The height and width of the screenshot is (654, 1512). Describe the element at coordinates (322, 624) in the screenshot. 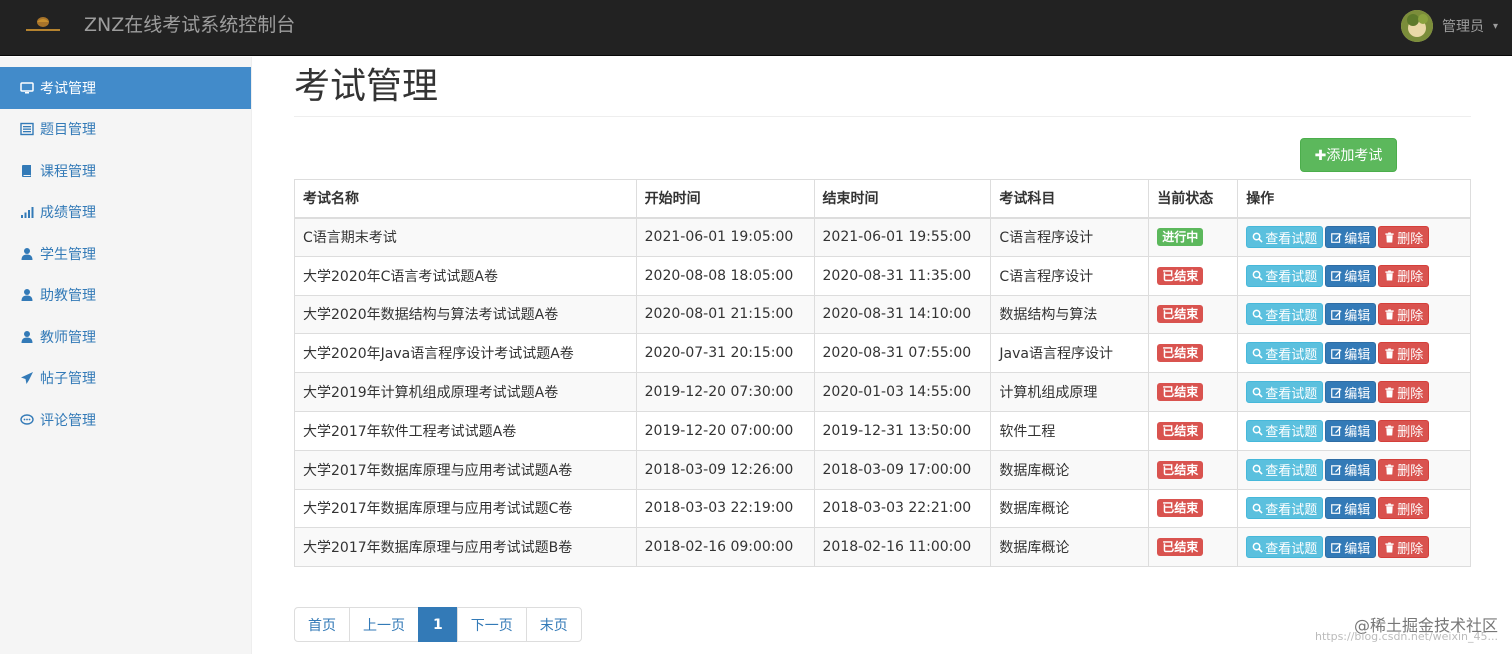

I see `page-first: 首页` at that location.